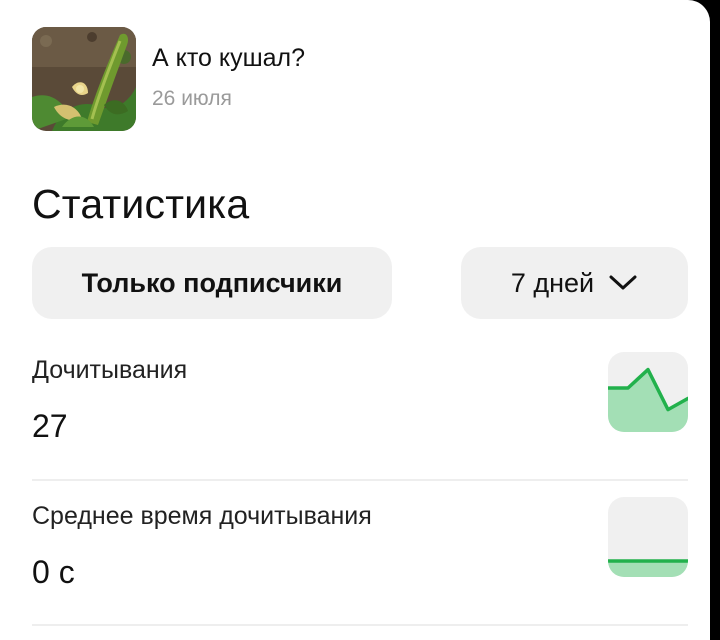 This screenshot has height=640, width=720. What do you see at coordinates (202, 516) in the screenshot?
I see `metric-label-avg-read-time: Среднее время дочитывания` at bounding box center [202, 516].